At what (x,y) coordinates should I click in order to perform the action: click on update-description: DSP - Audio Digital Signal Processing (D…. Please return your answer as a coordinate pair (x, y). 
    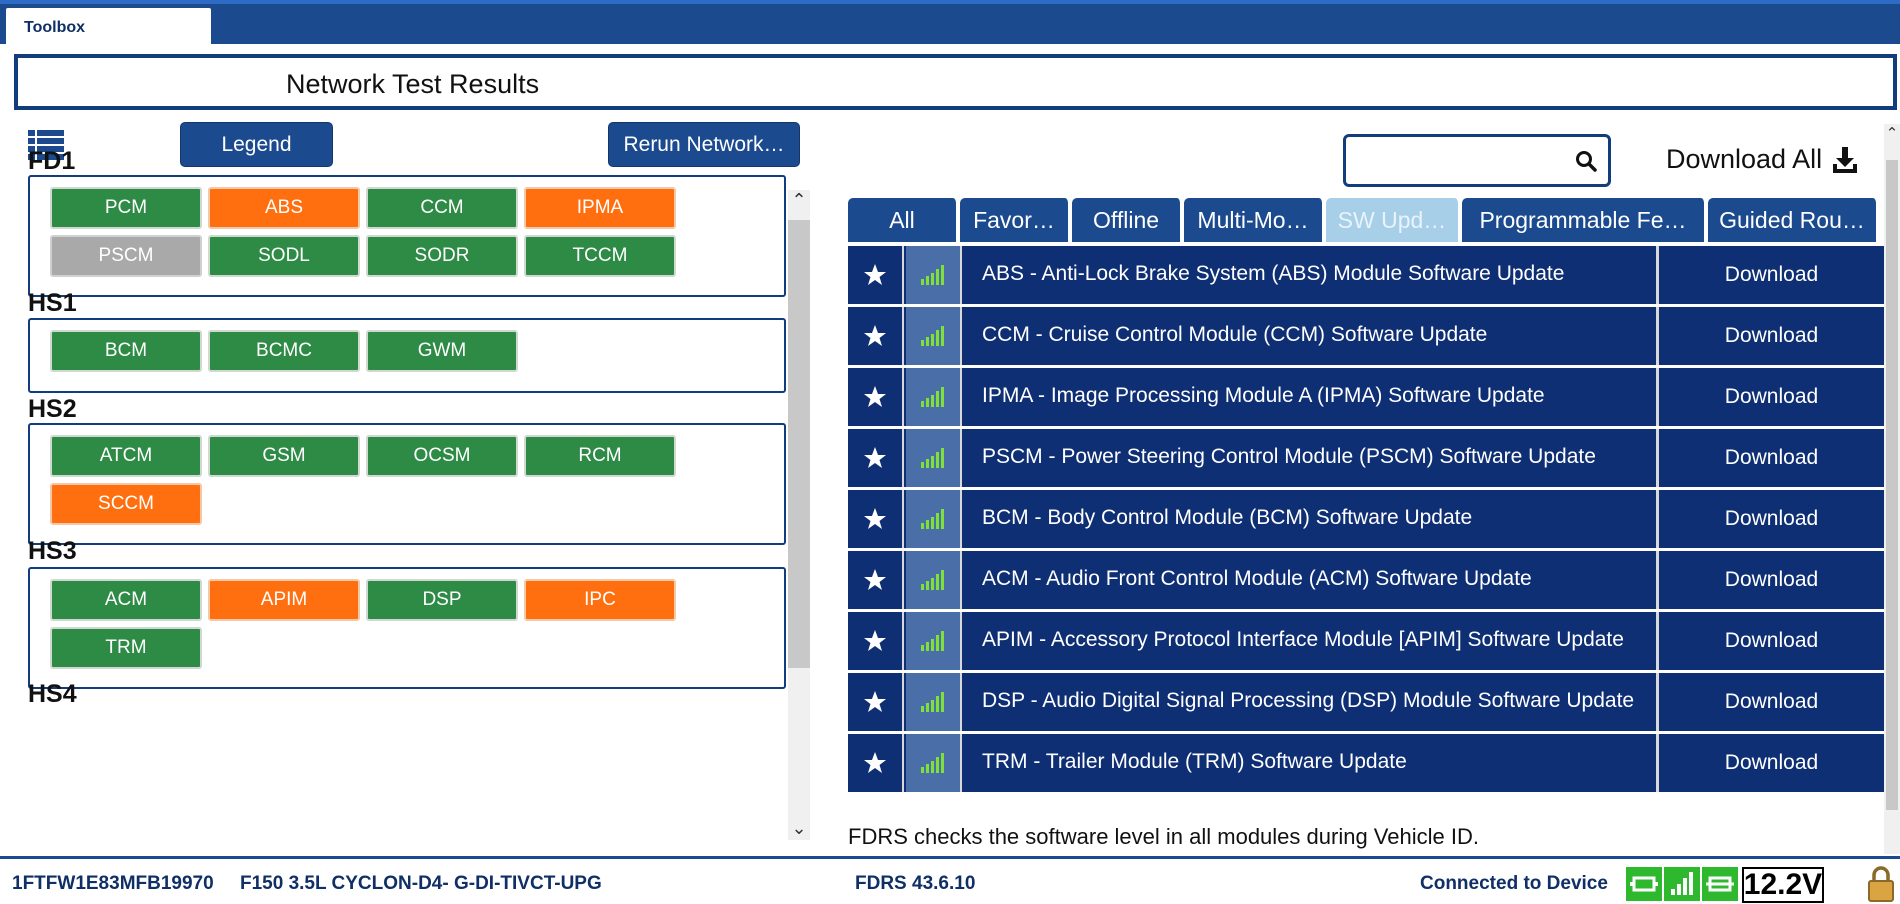
    Looking at the image, I should click on (1308, 700).